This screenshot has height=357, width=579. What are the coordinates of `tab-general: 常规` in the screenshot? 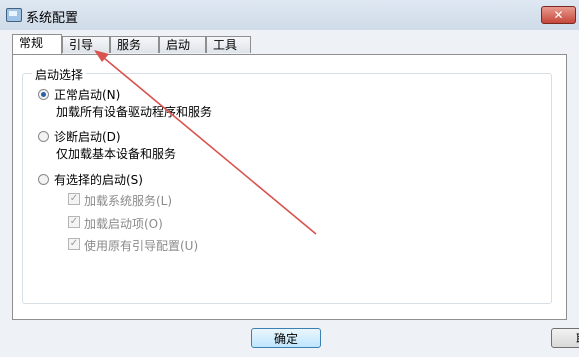 It's located at (37, 44).